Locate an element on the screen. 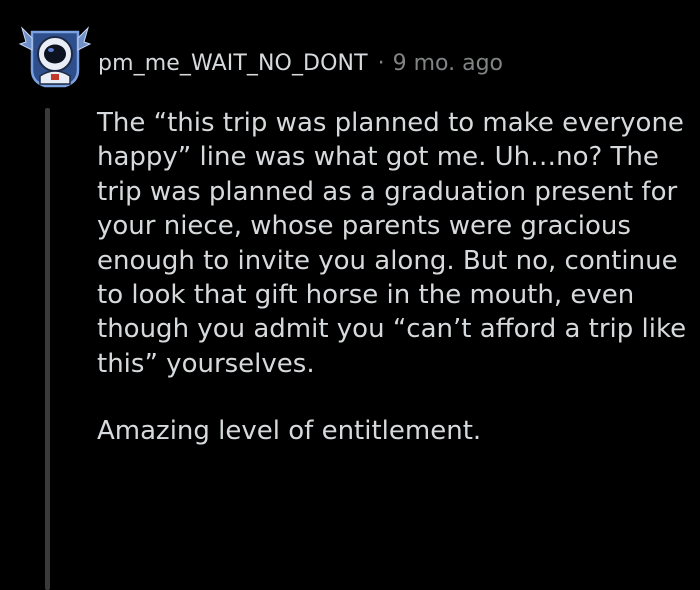  comment-meta: pm_me_WAIT_NO_DONT · 9 mo. ago is located at coordinates (300, 63).